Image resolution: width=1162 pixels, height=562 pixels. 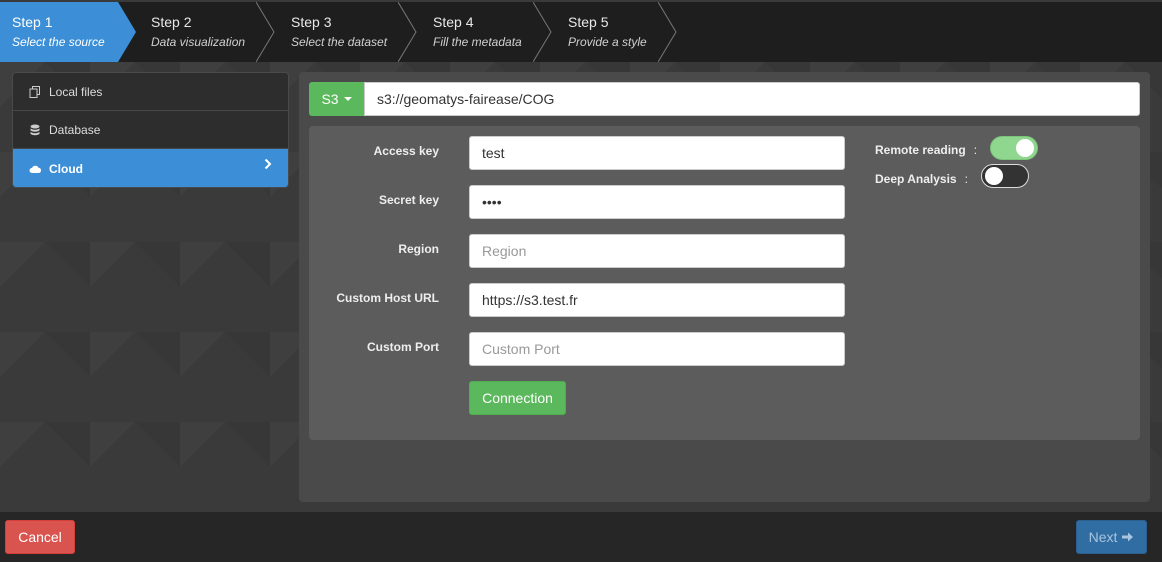 What do you see at coordinates (403, 347) in the screenshot?
I see `custom-port-label: Custom Port` at bounding box center [403, 347].